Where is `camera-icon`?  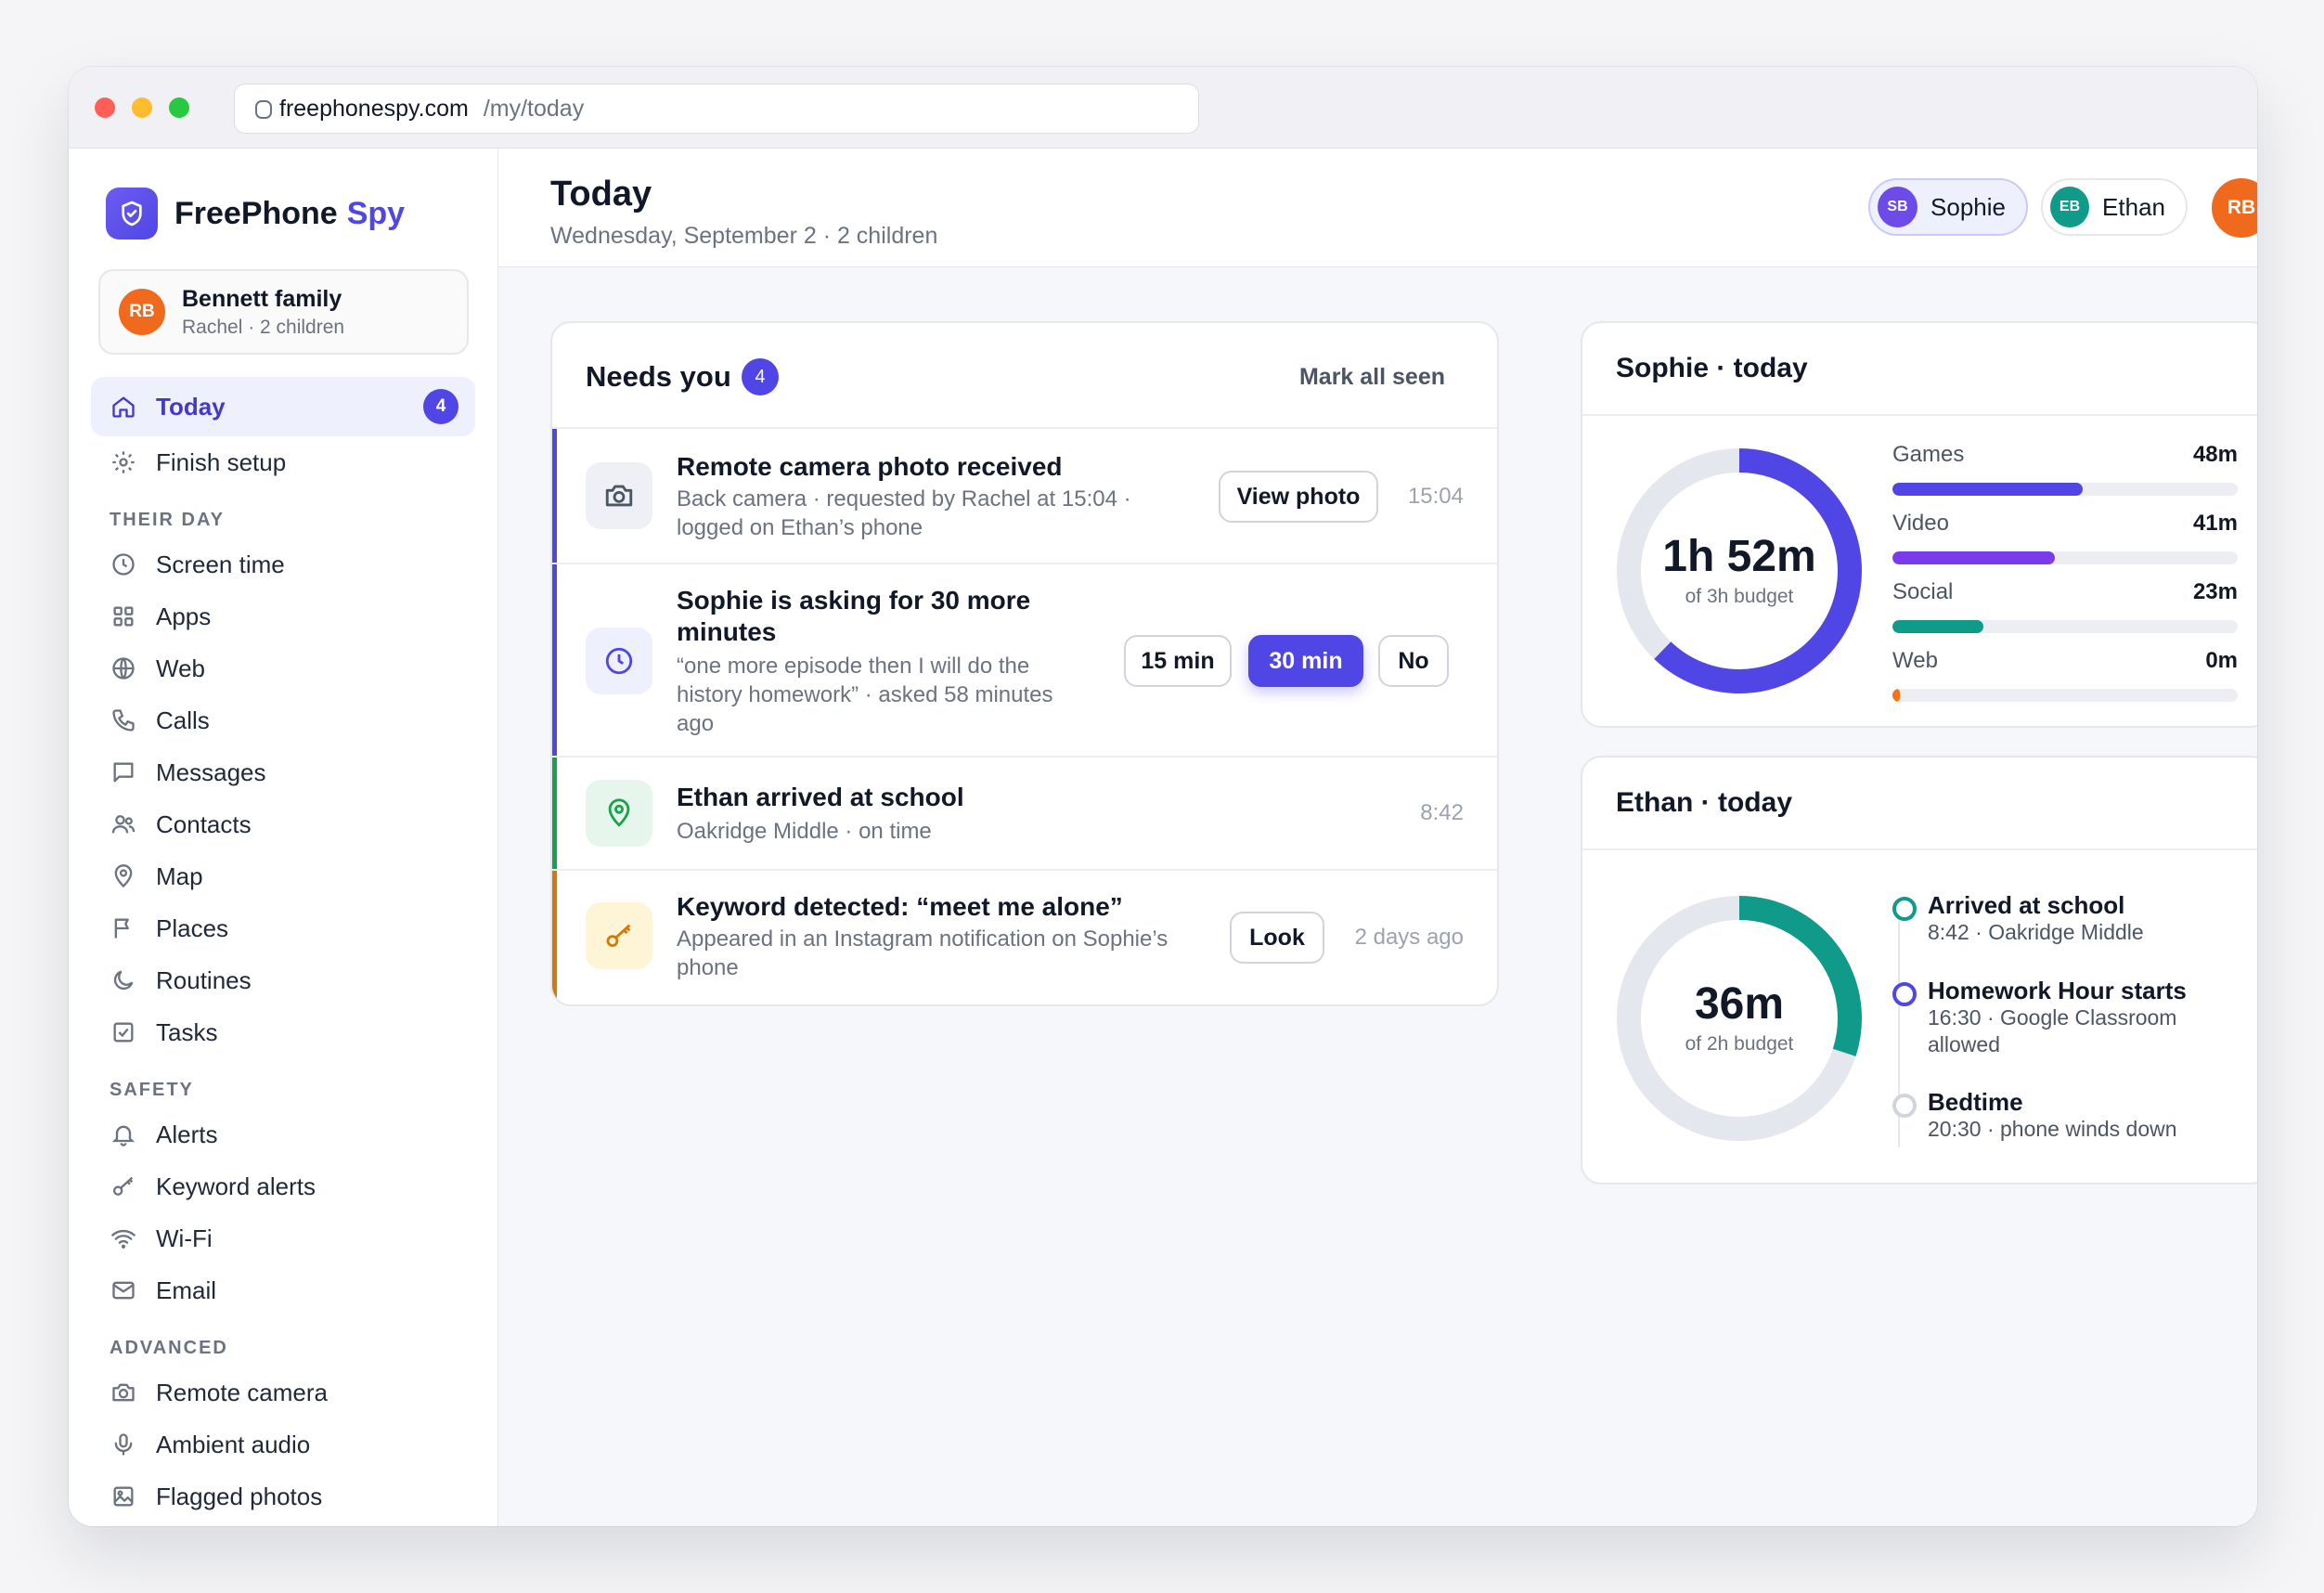 camera-icon is located at coordinates (124, 1392).